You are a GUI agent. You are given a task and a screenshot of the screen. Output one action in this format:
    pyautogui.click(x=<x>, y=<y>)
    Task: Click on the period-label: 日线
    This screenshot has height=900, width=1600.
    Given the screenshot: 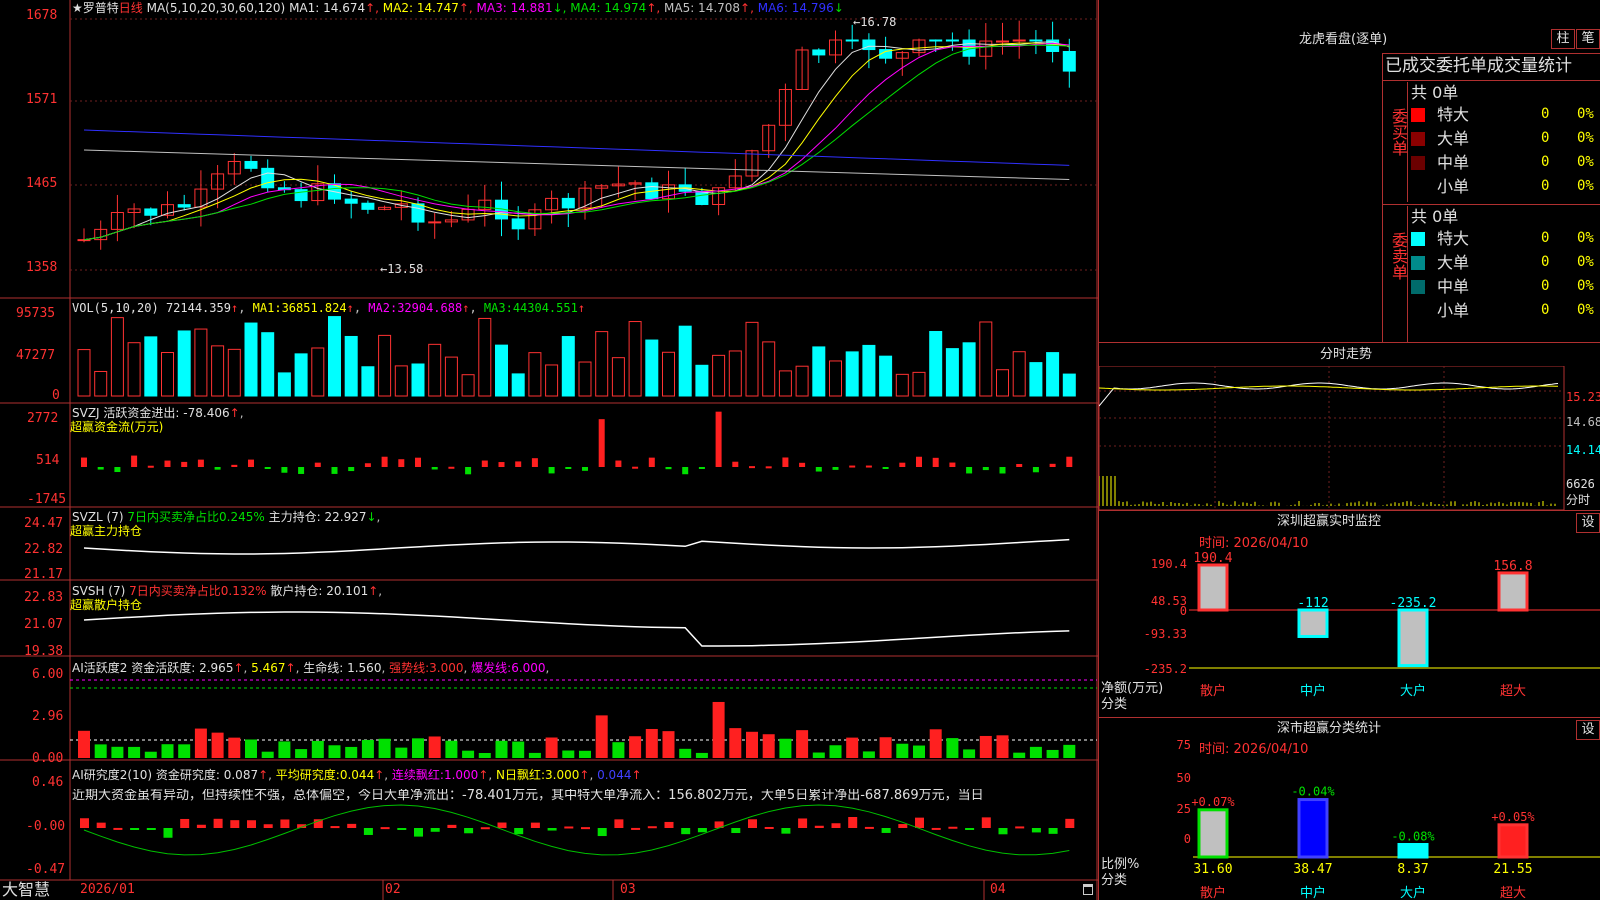 What is the action you would take?
    pyautogui.click(x=131, y=8)
    